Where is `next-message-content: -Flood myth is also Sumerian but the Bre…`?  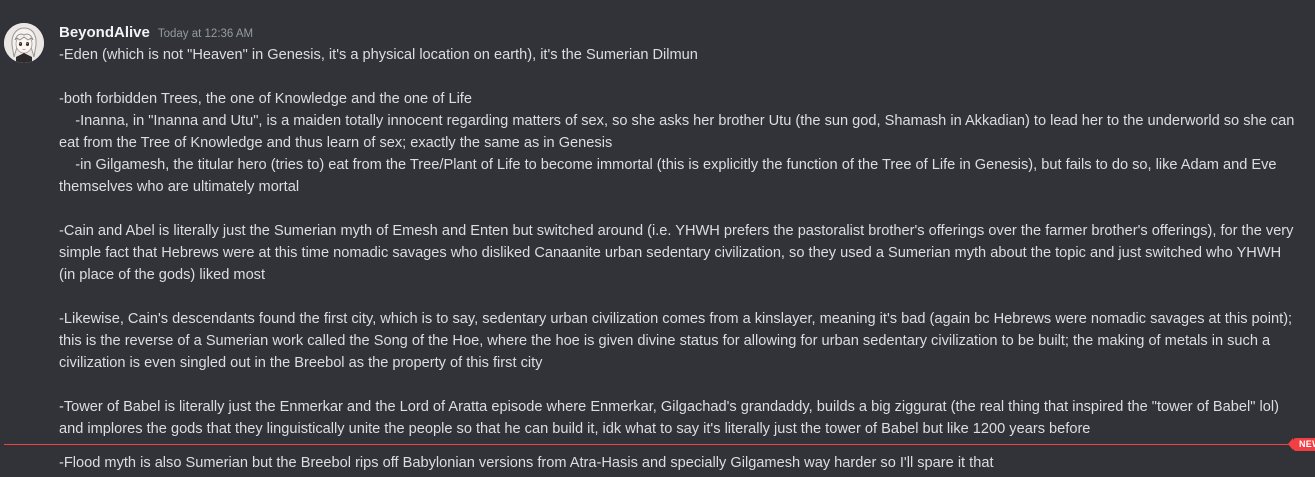 next-message-content: -Flood myth is also Sumerian but the Bre… is located at coordinates (526, 463).